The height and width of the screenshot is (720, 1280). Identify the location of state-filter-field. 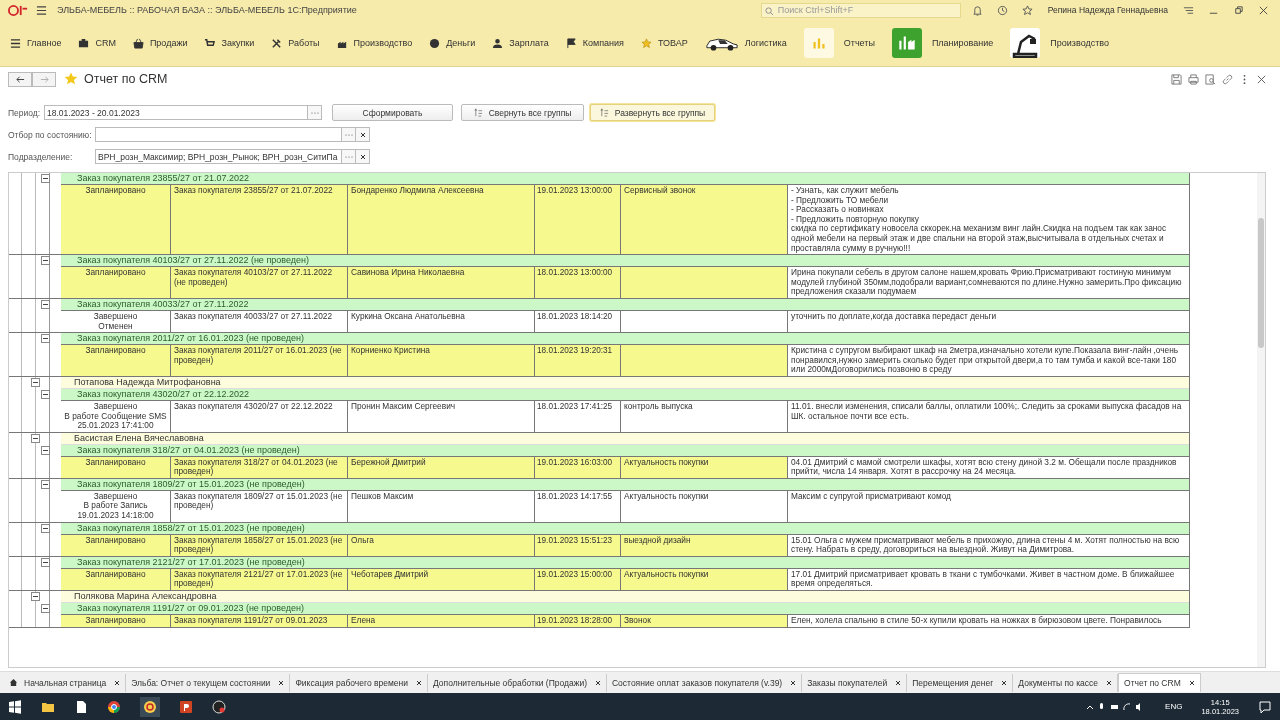
(218, 134).